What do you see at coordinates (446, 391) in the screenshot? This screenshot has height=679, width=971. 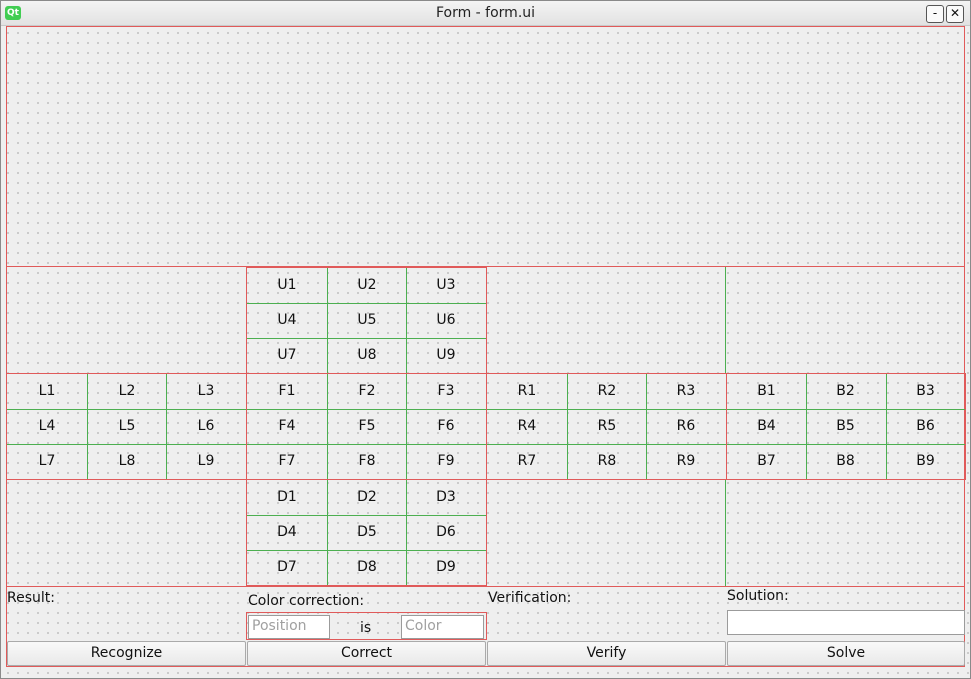 I see `sticker-front-3: F3` at bounding box center [446, 391].